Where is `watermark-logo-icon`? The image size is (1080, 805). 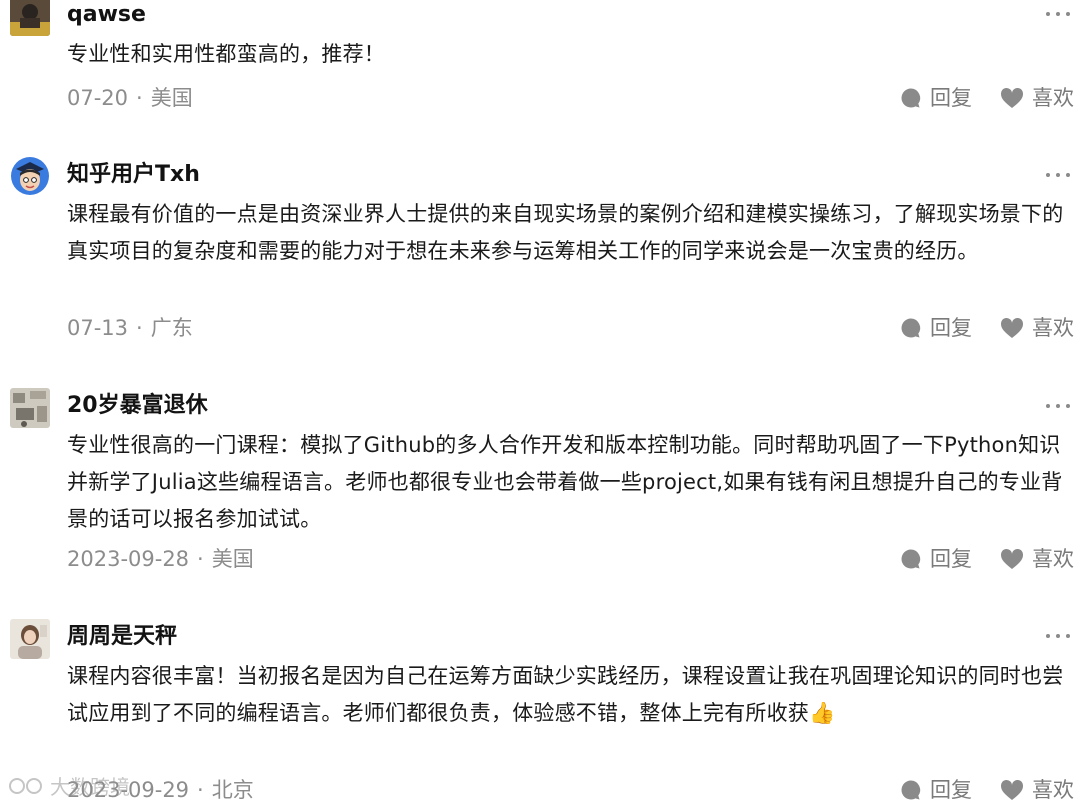
watermark-logo-icon is located at coordinates (25, 785).